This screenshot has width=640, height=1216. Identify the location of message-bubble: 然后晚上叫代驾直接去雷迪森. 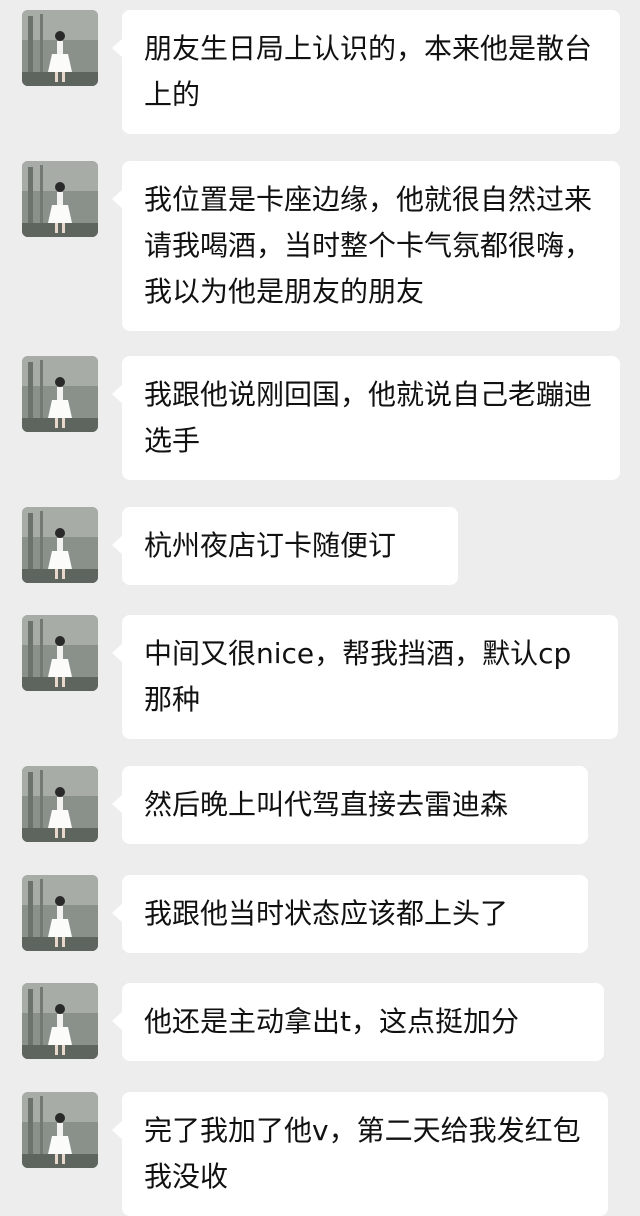
(350, 805).